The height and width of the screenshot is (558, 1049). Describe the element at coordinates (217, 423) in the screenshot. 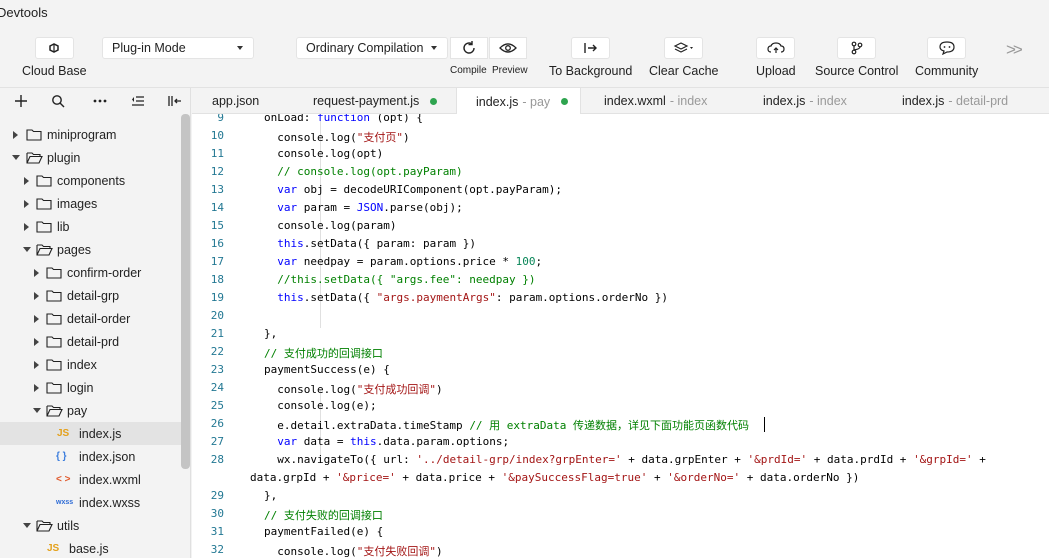

I see `line-number: 26` at that location.